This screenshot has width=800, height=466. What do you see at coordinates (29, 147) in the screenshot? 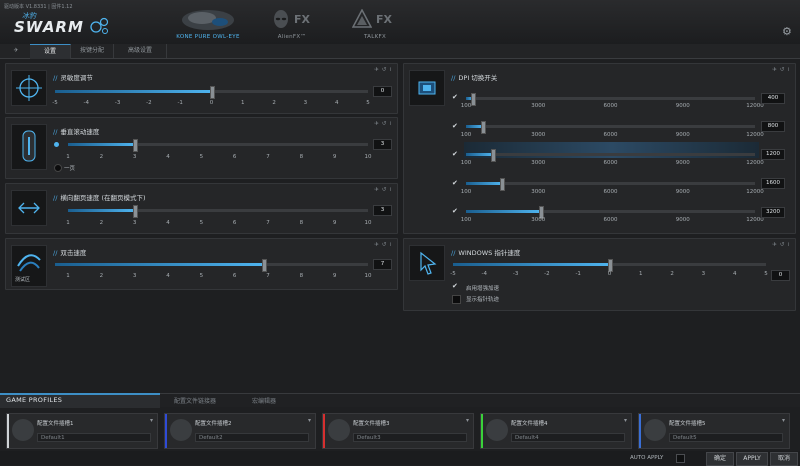
I see `scroll-wheel-thumb` at bounding box center [29, 147].